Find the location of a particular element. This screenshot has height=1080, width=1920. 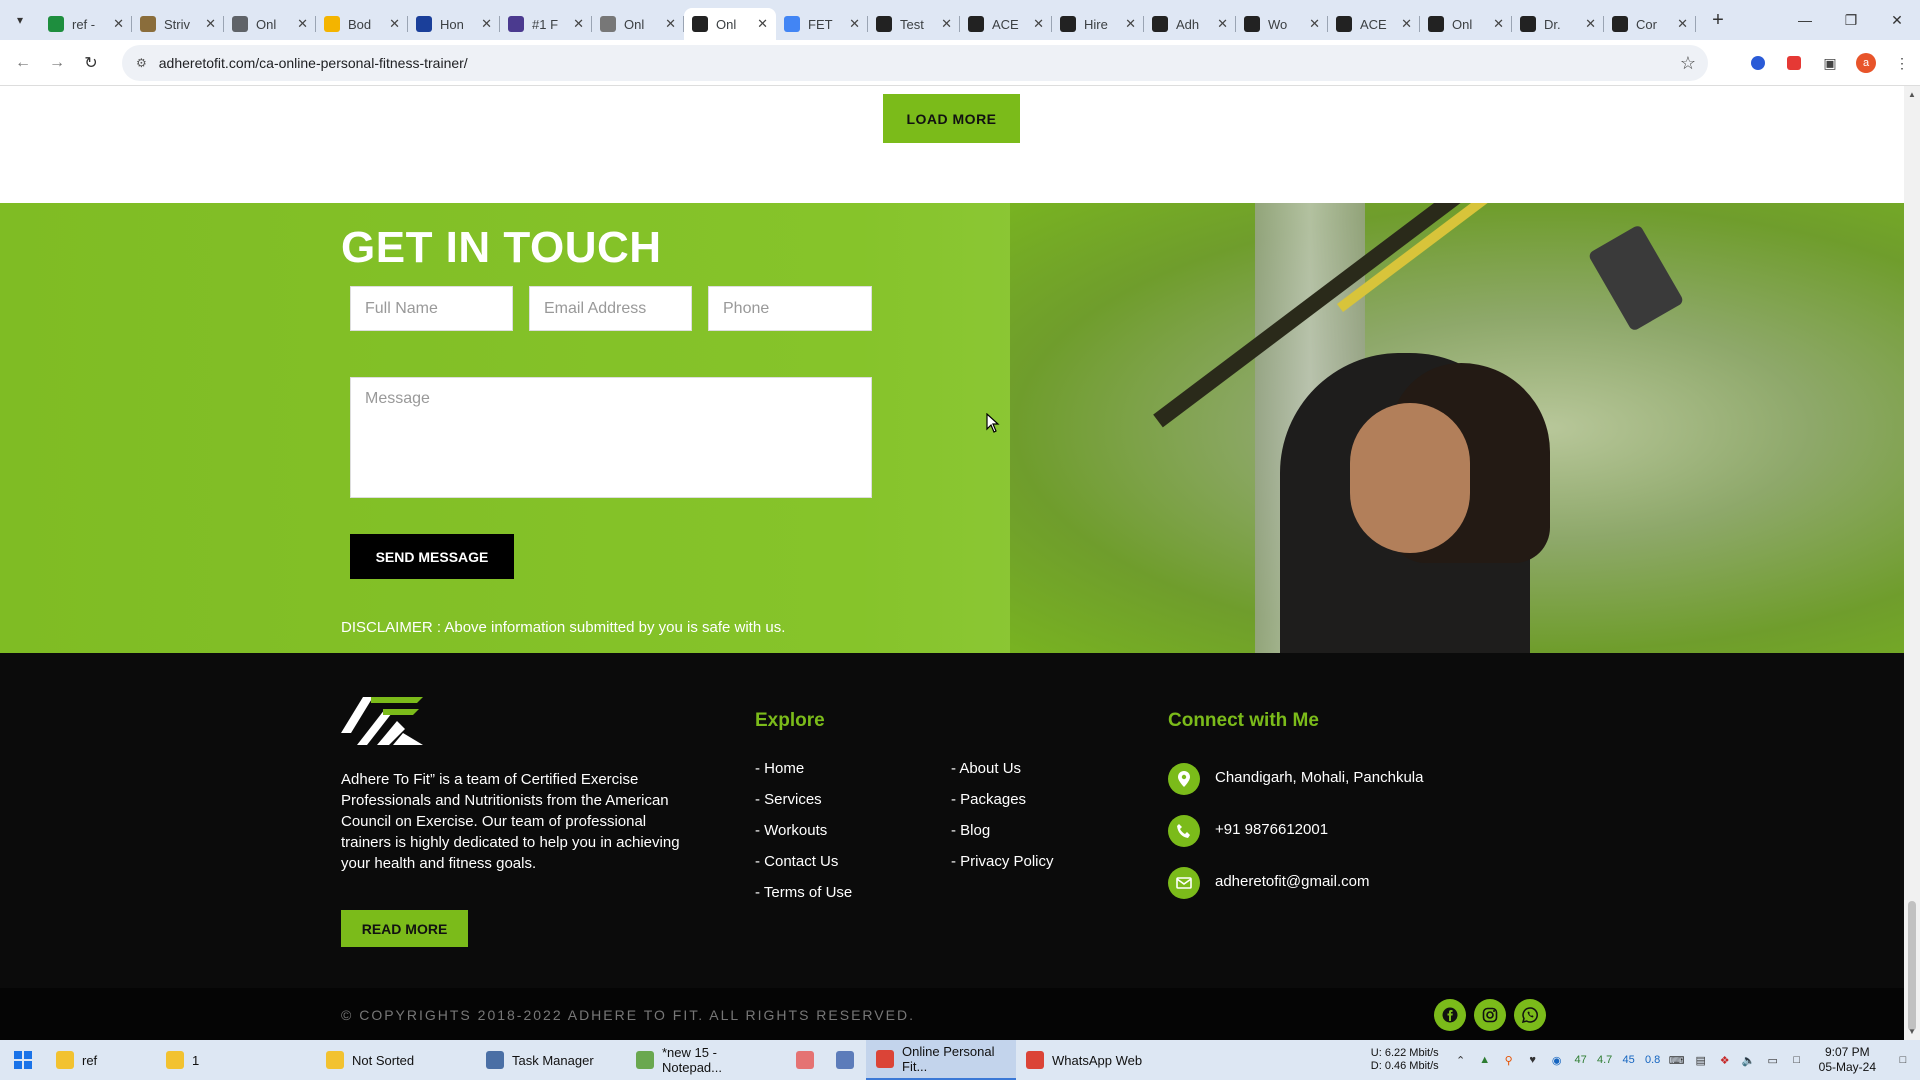

footer-link: - Blog is located at coordinates (970, 830).